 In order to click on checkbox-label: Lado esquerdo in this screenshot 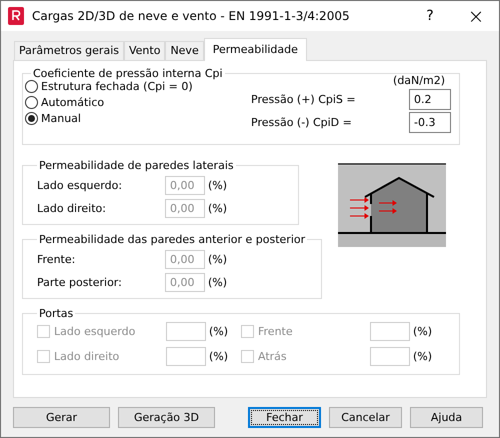, I will do `click(95, 331)`.